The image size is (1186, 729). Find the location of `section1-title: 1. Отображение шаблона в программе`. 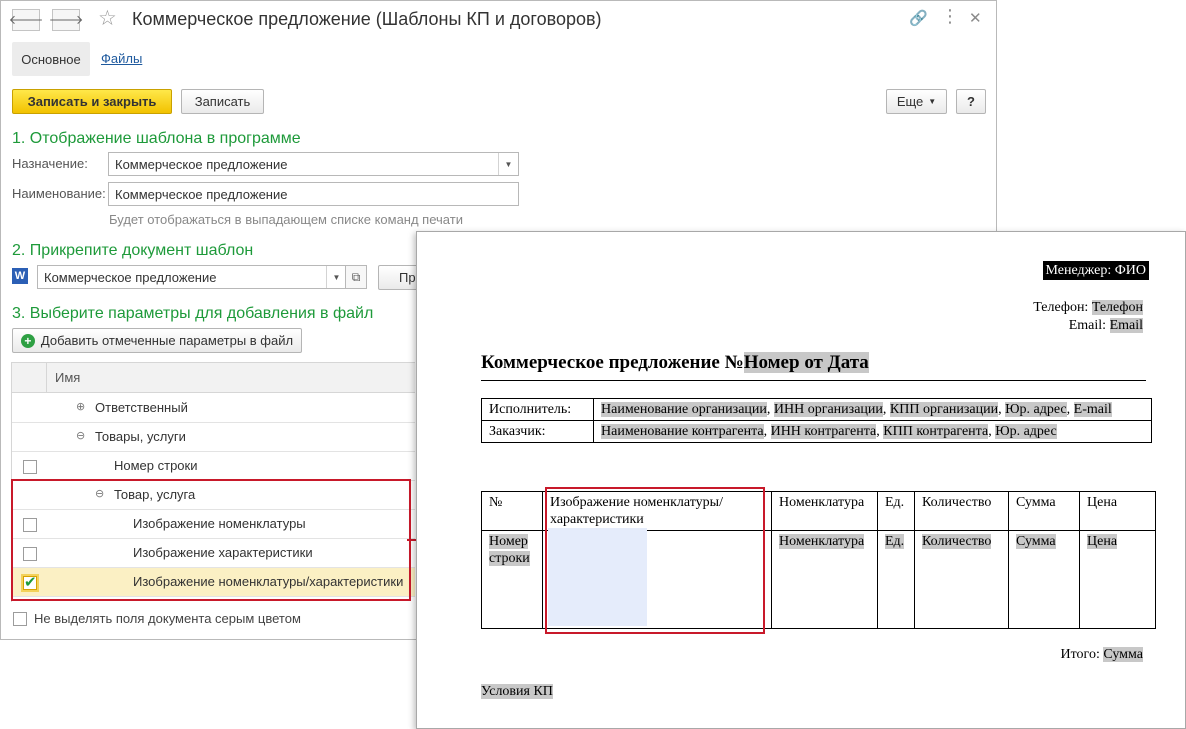

section1-title: 1. Отображение шаблона в программе is located at coordinates (156, 138).